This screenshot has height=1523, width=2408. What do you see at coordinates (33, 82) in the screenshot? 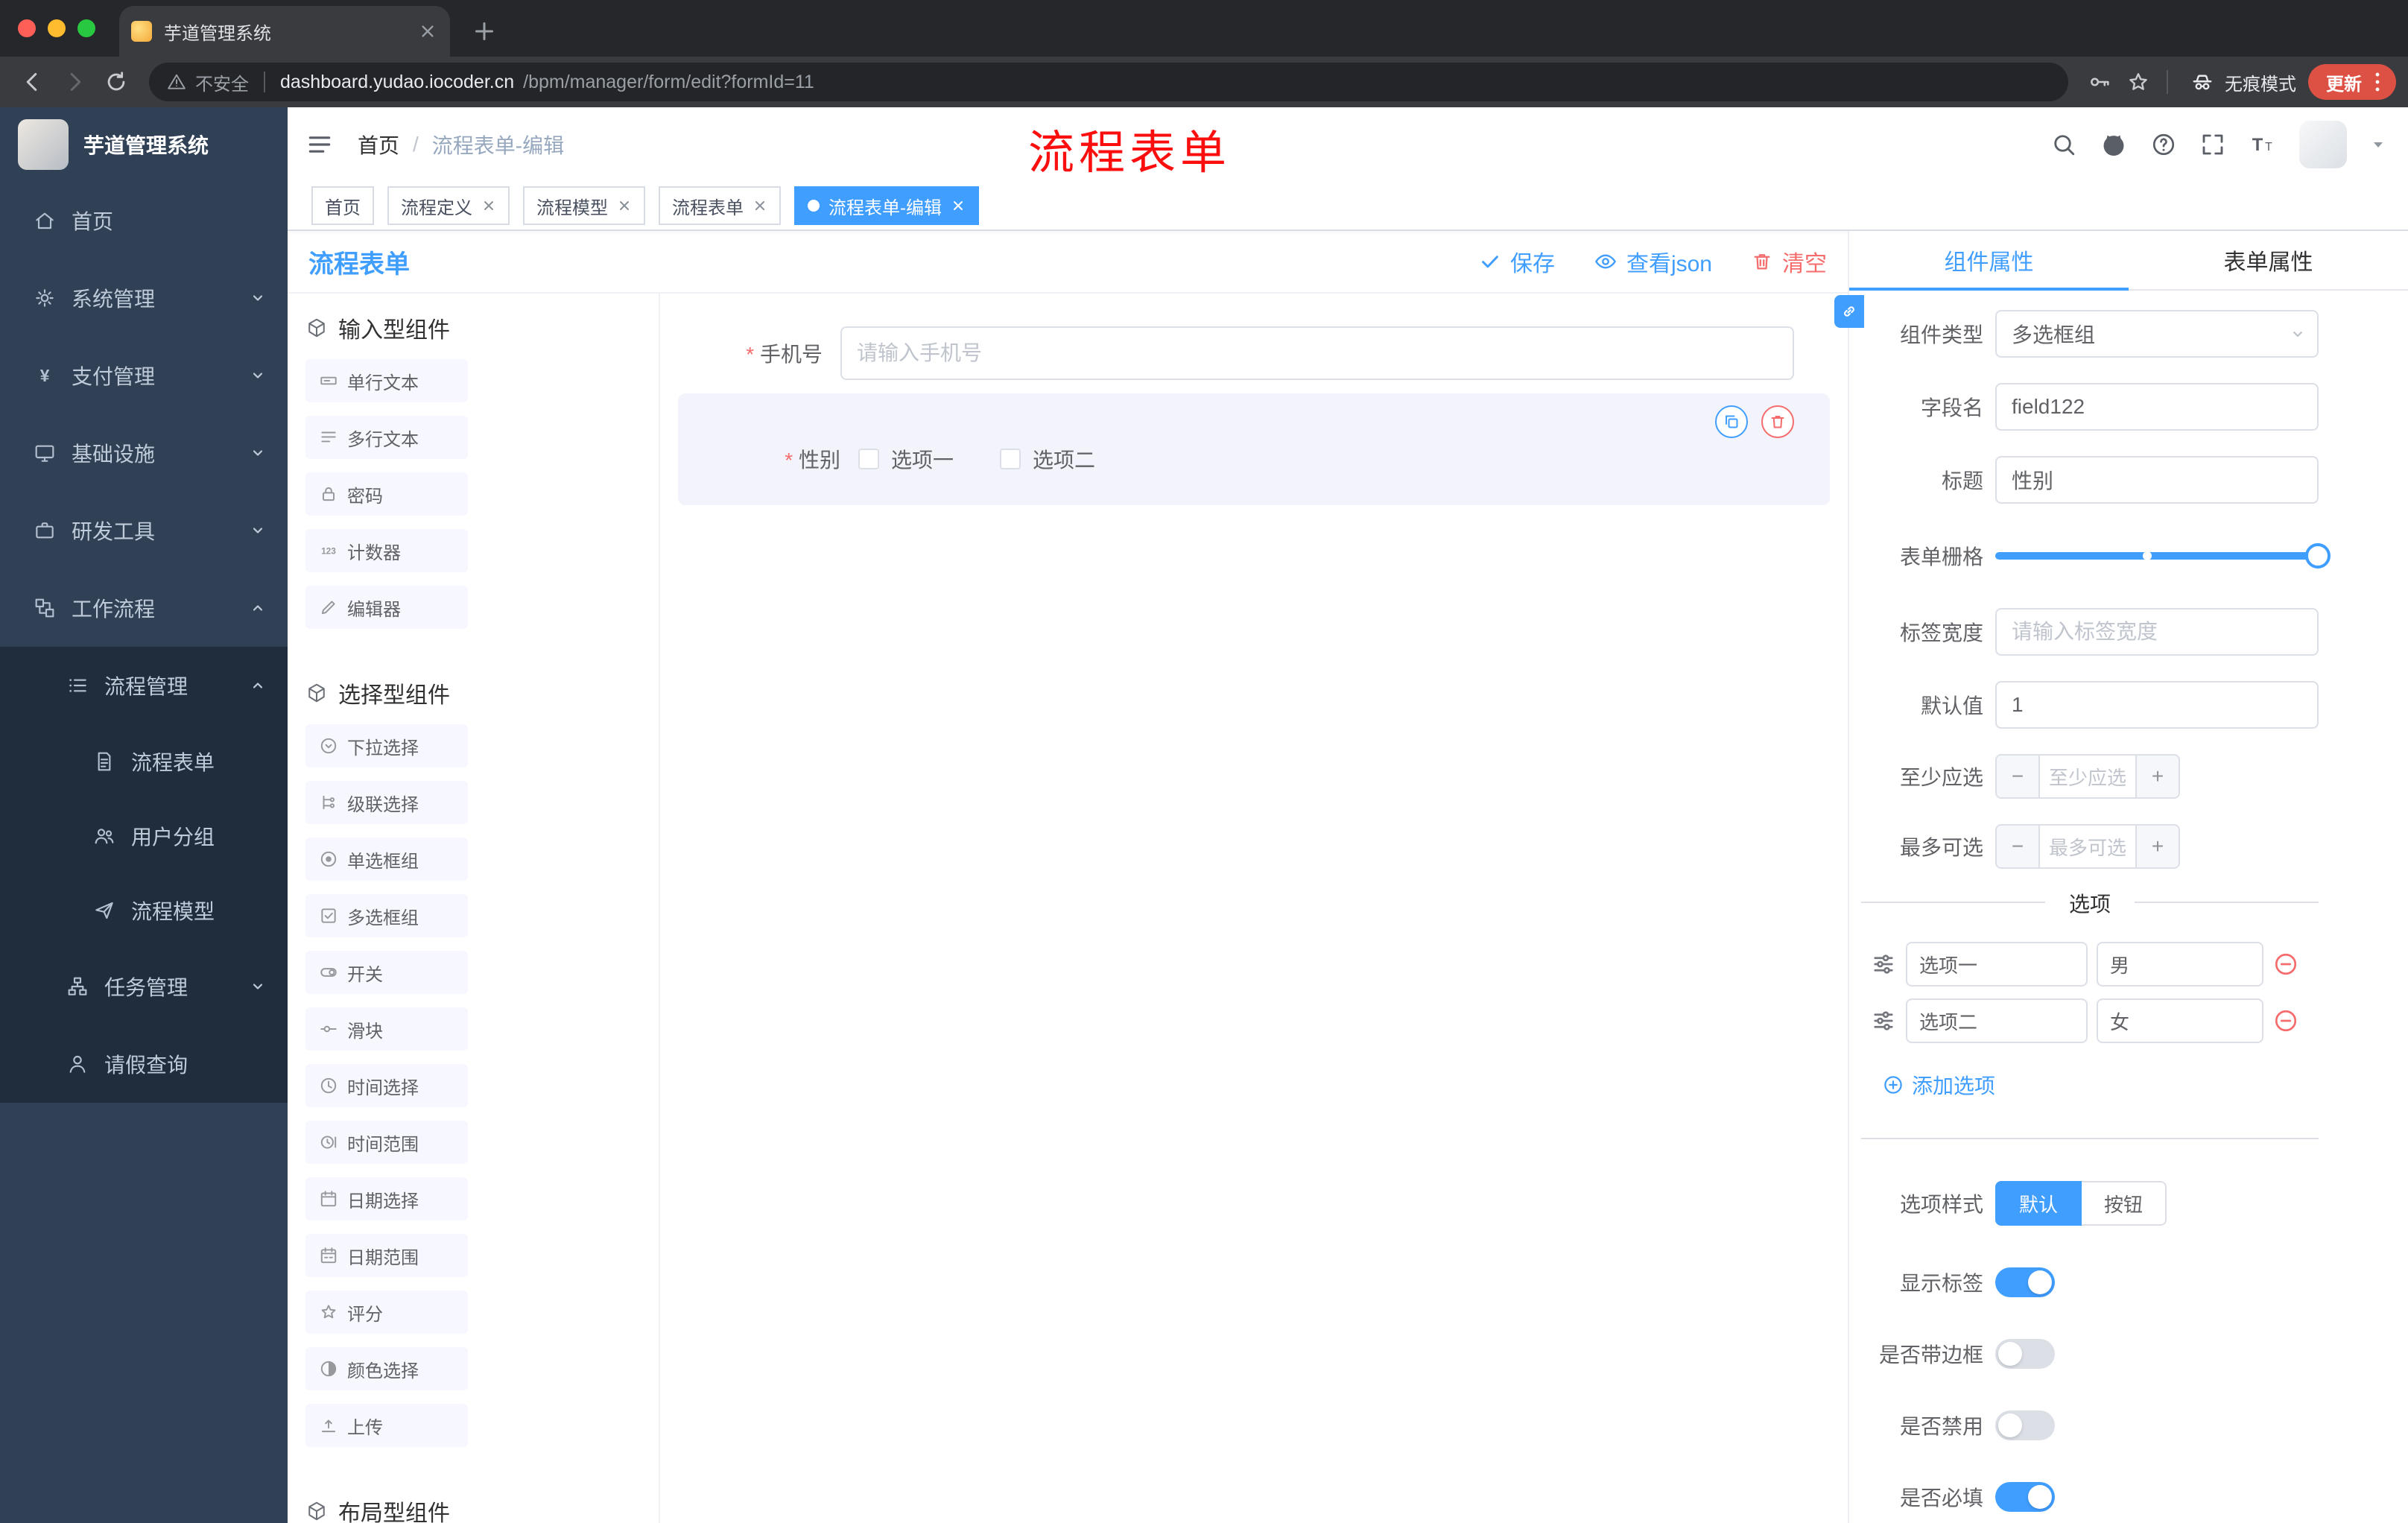
I see `back-button` at bounding box center [33, 82].